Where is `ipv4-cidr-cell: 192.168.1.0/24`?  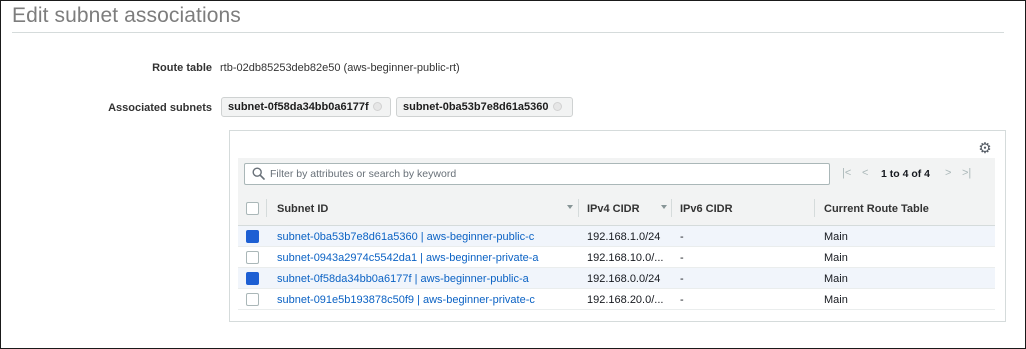 ipv4-cidr-cell: 192.168.1.0/24 is located at coordinates (624, 237).